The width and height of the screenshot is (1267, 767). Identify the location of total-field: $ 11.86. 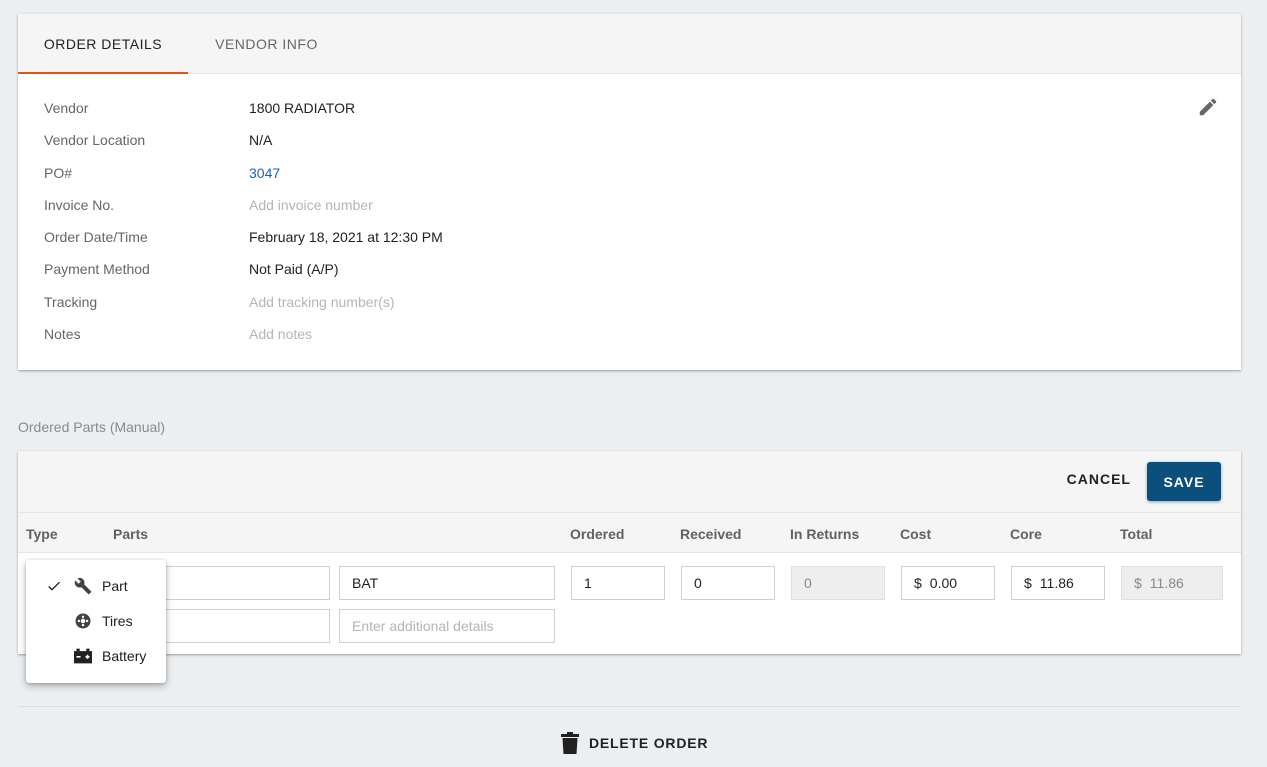
(1172, 583).